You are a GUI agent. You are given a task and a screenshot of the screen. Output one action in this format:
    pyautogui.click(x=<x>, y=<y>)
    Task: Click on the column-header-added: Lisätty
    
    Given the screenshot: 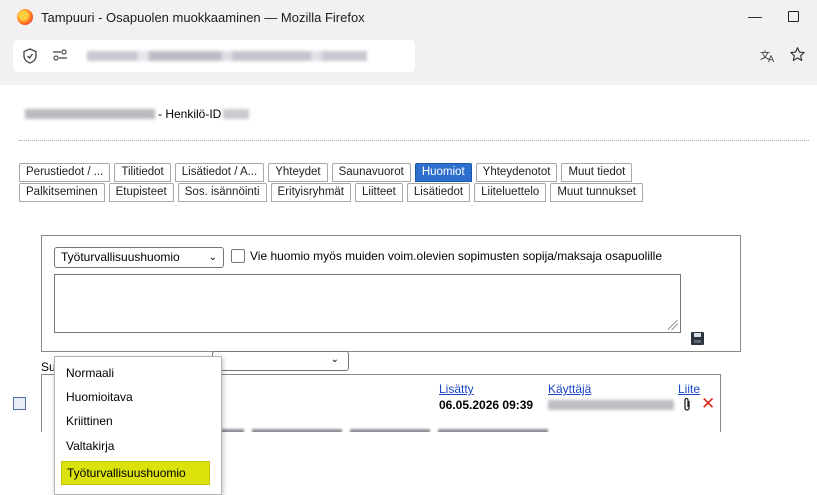 What is the action you would take?
    pyautogui.click(x=456, y=389)
    